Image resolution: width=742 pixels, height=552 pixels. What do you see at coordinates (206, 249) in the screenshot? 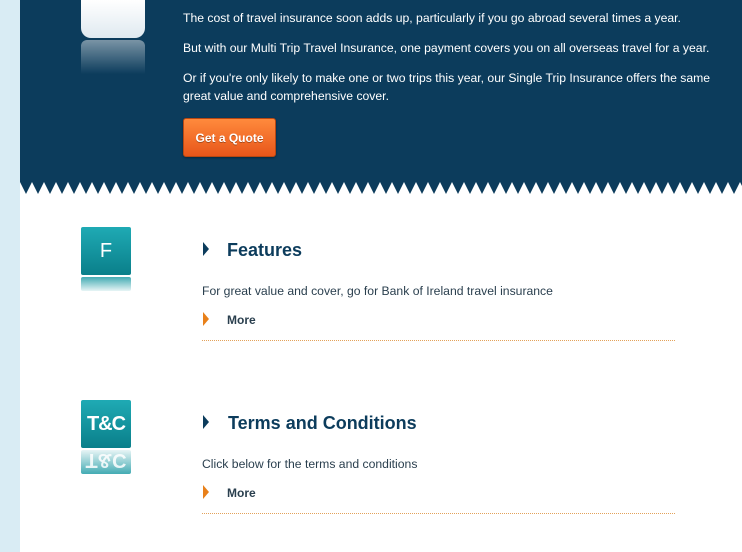
I see `features-title-arrow-icon` at bounding box center [206, 249].